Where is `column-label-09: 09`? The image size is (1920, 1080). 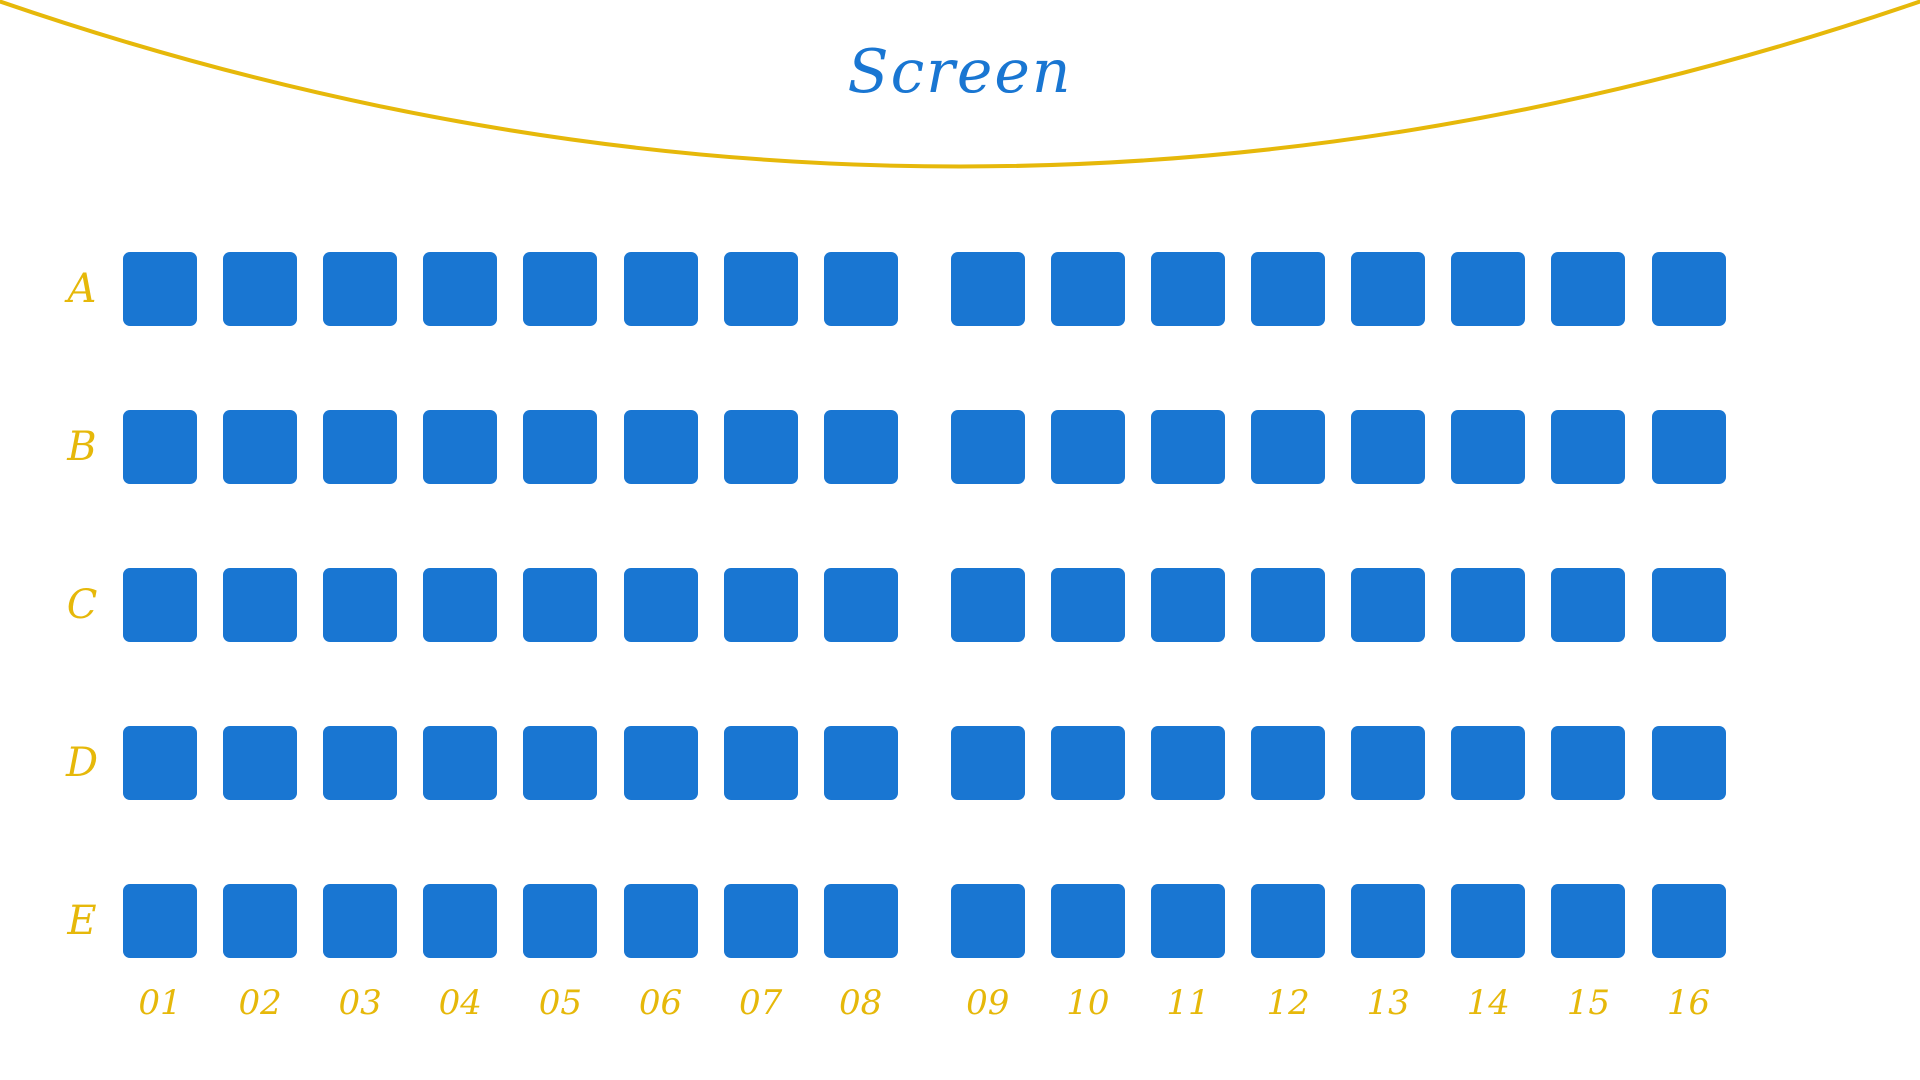 column-label-09: 09 is located at coordinates (988, 1003).